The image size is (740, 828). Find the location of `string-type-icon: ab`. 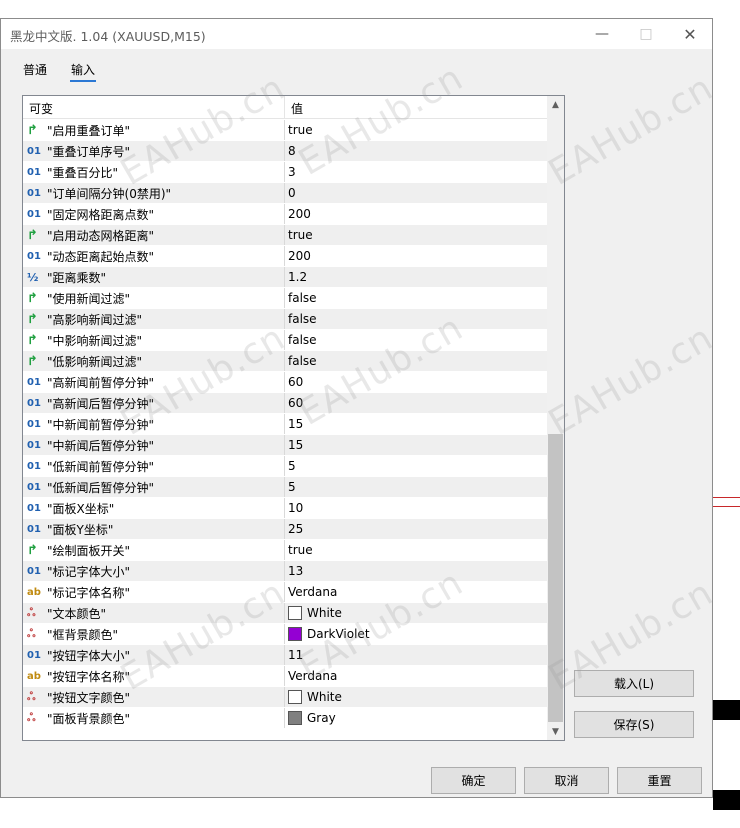

string-type-icon: ab is located at coordinates (34, 676).